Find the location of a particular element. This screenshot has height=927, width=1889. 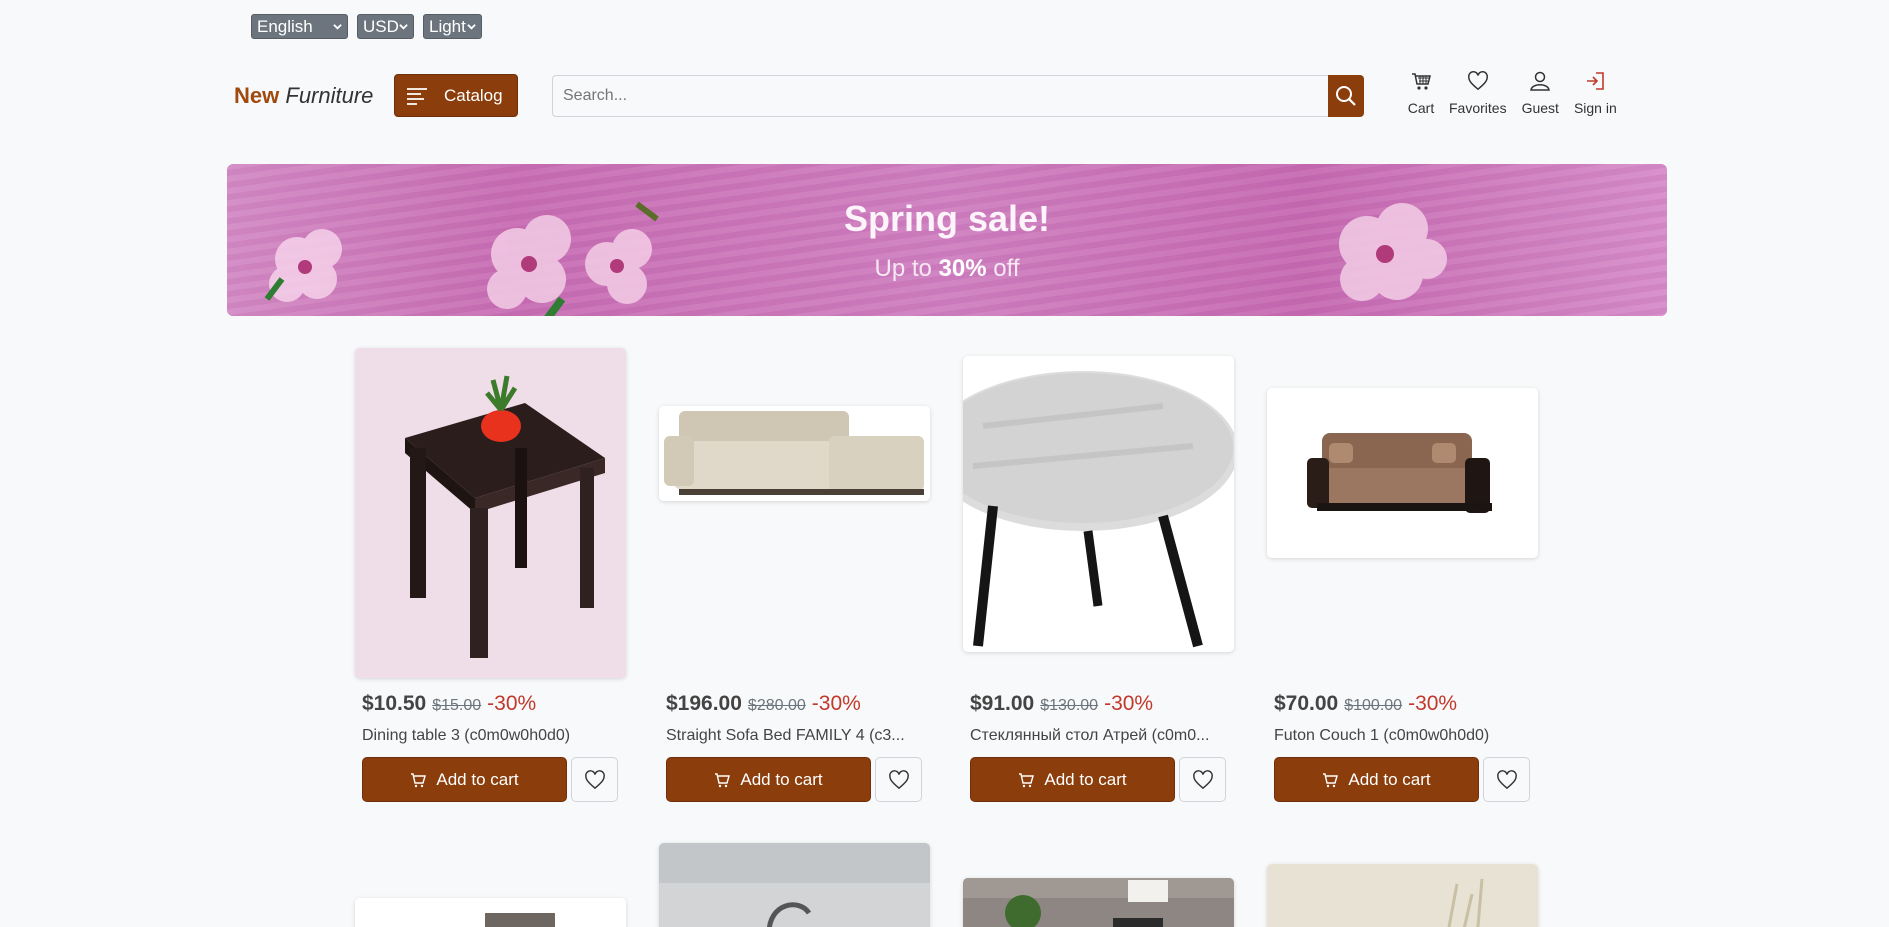

cart-label: Cart is located at coordinates (1421, 108).